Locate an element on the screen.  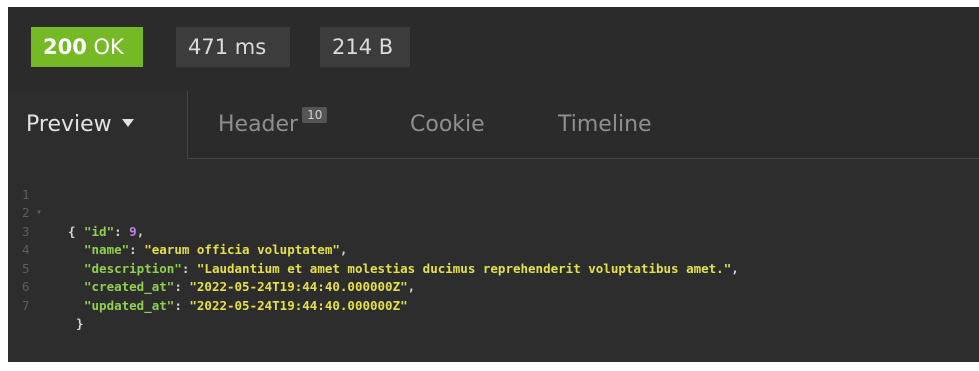
status-code: 200 is located at coordinates (65, 47).